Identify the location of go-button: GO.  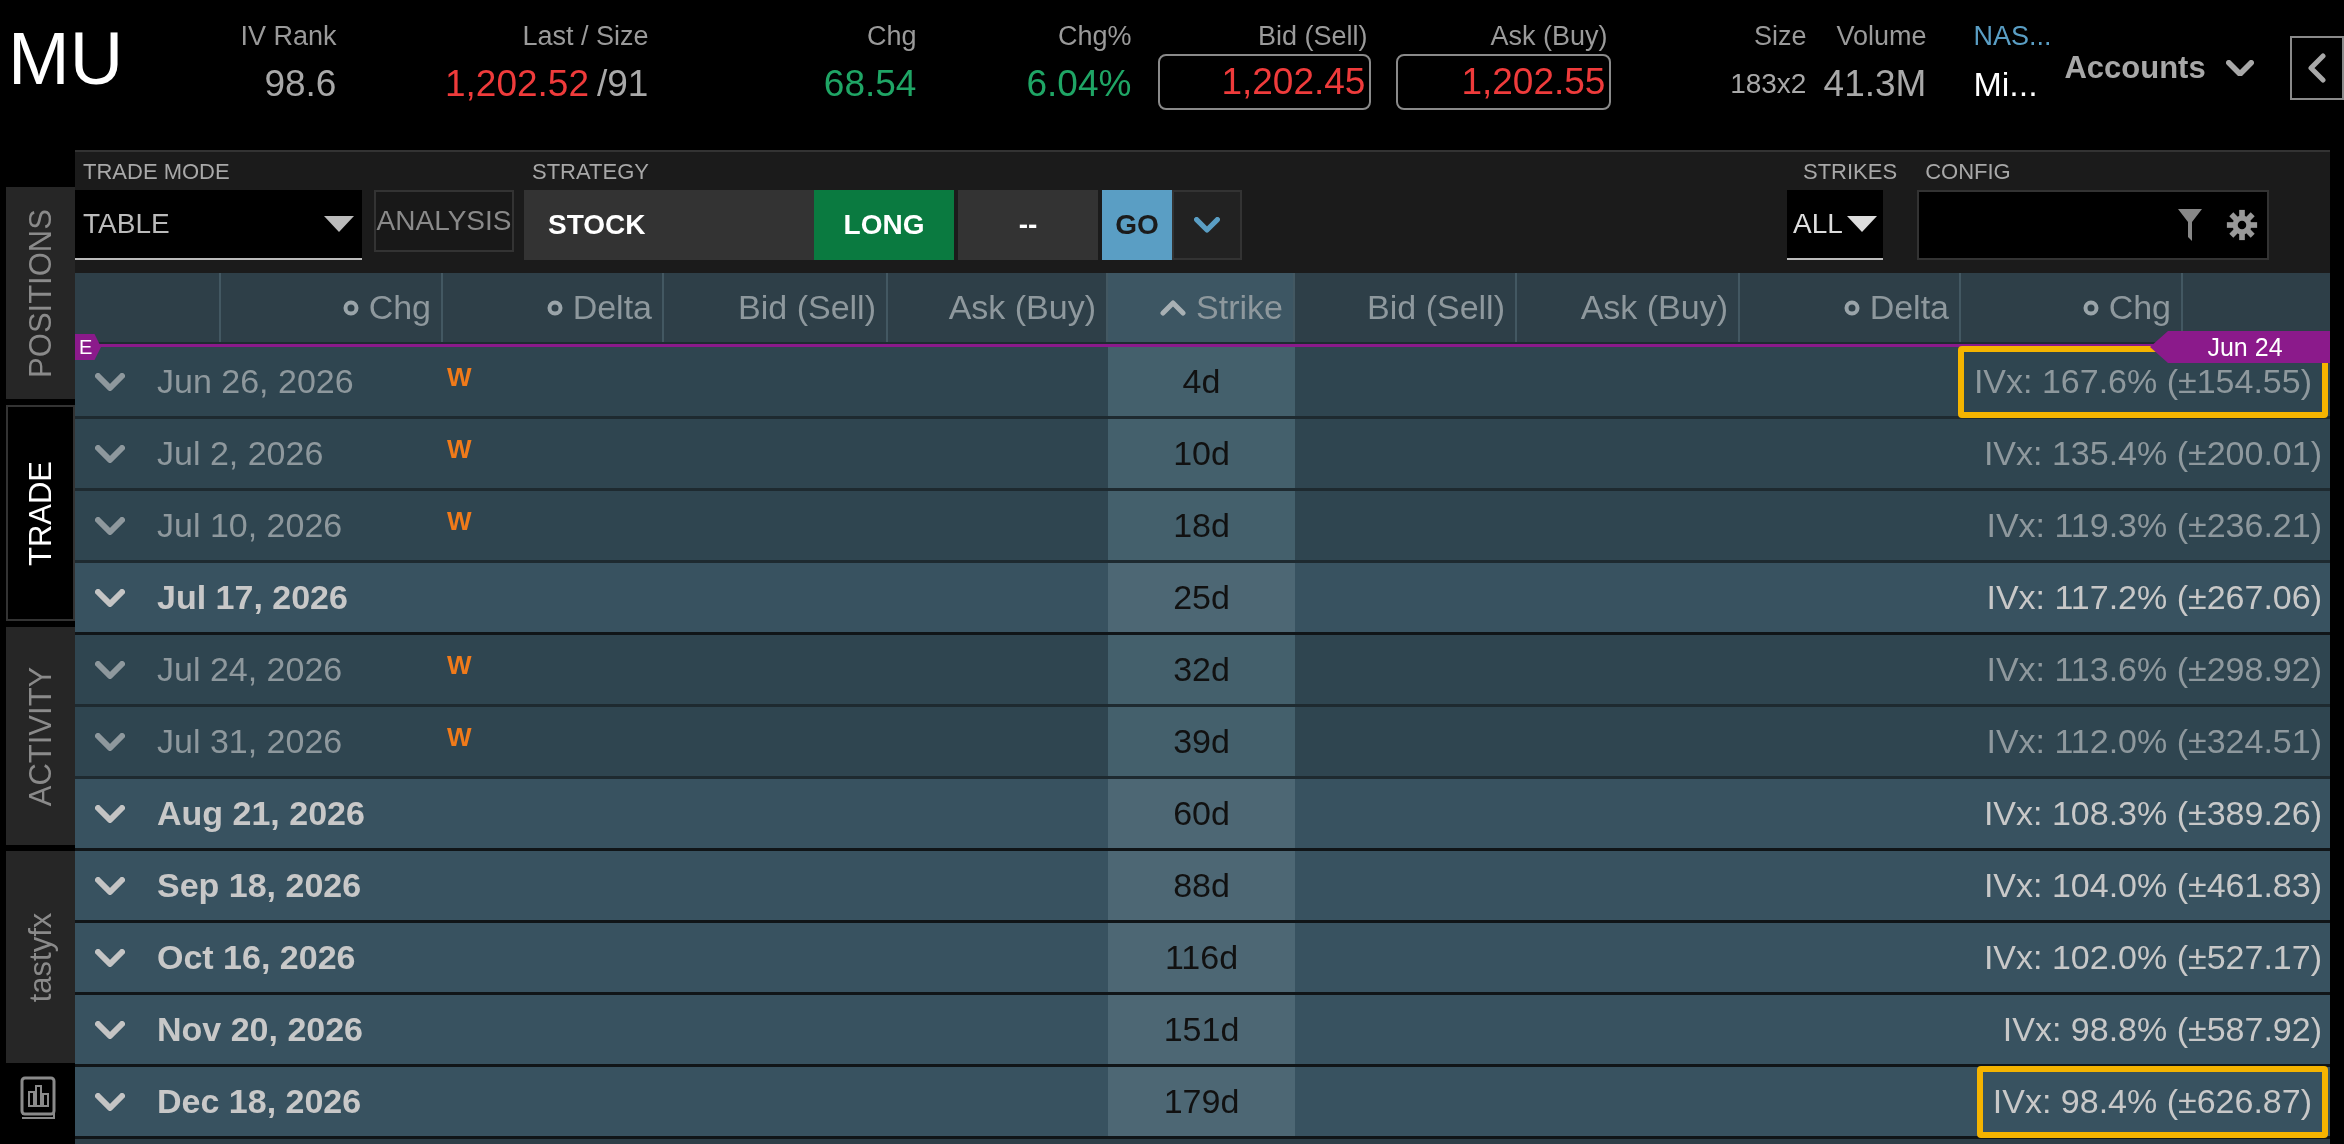
(1137, 225).